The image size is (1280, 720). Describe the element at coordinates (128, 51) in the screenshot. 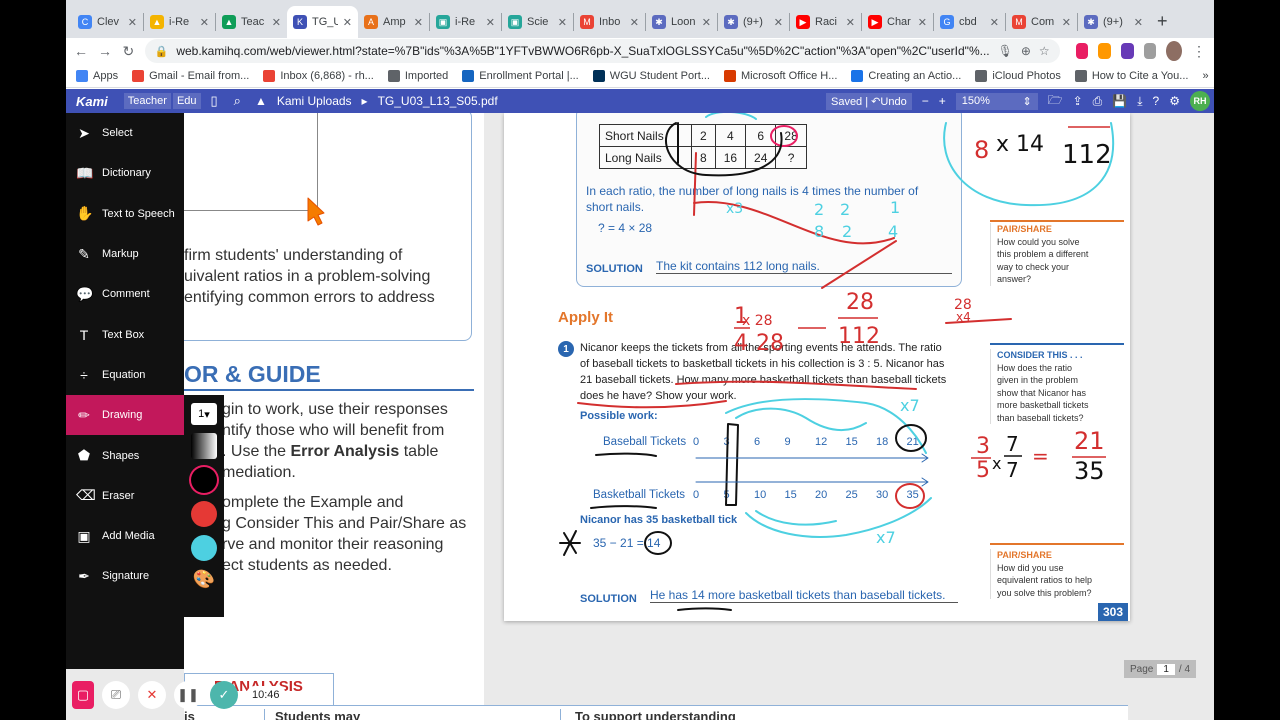

I see `reload-button: ↻` at that location.